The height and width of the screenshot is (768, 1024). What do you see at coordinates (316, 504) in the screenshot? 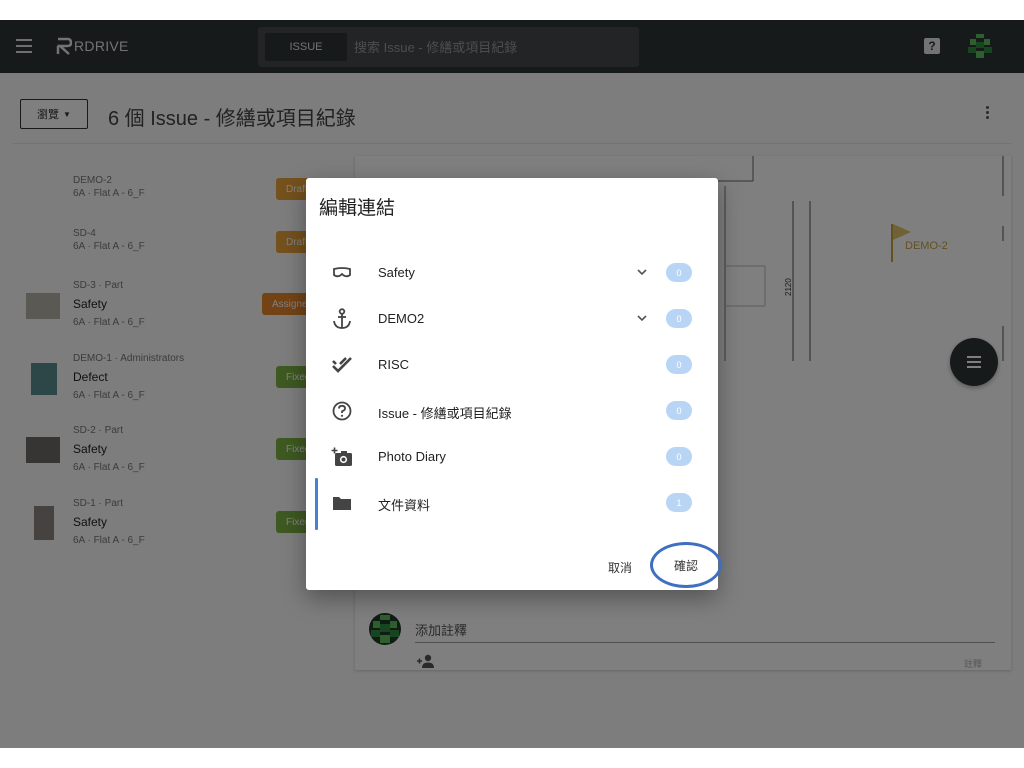
I see `active-row-indicator` at bounding box center [316, 504].